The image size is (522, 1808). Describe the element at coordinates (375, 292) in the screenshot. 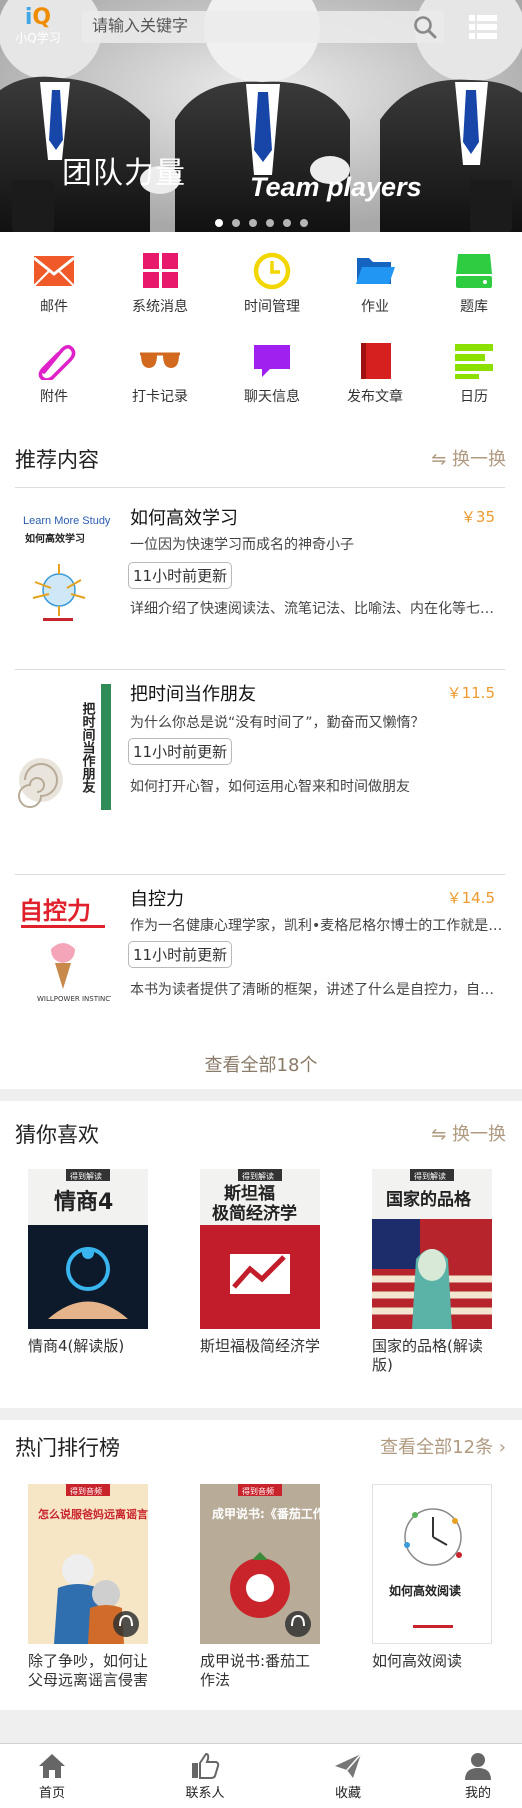

I see `grid-item-homework: 作业` at that location.